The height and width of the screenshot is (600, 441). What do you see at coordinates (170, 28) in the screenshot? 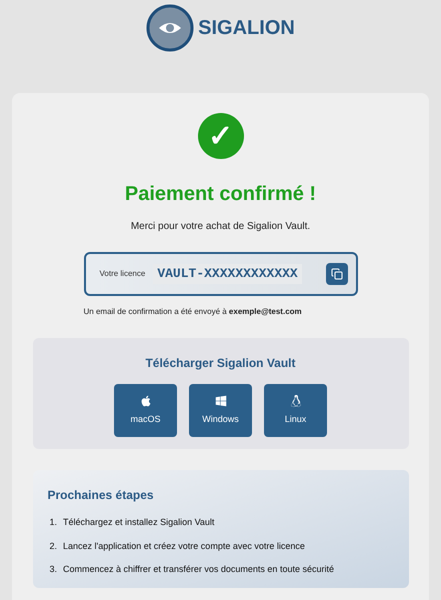
I see `eye-logo-icon` at bounding box center [170, 28].